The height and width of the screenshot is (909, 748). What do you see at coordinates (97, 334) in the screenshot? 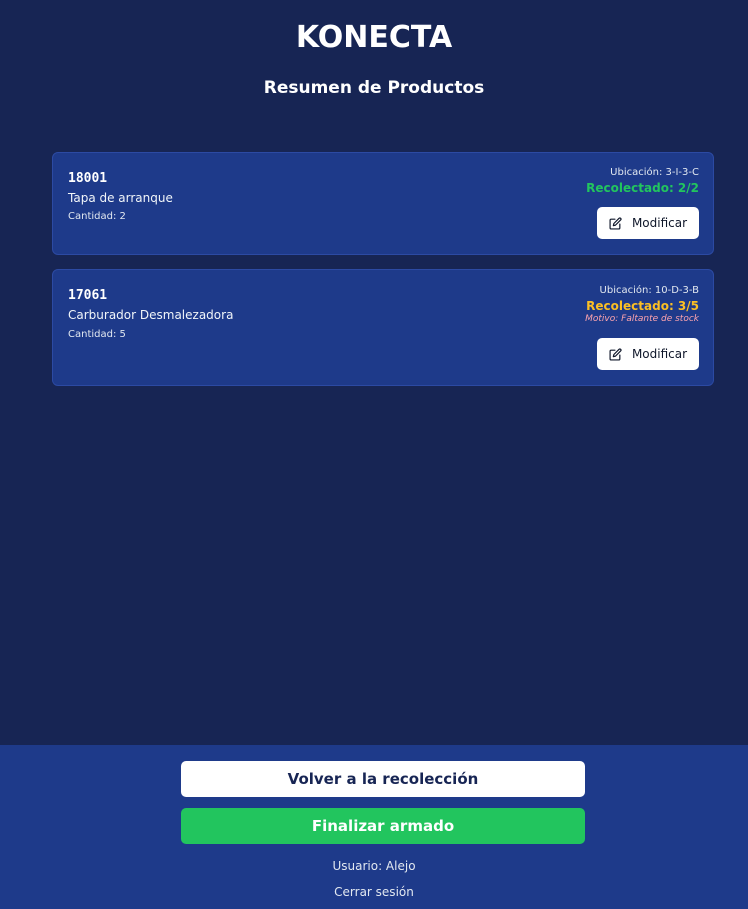
I see `product-quantity: Cantidad: 5` at bounding box center [97, 334].